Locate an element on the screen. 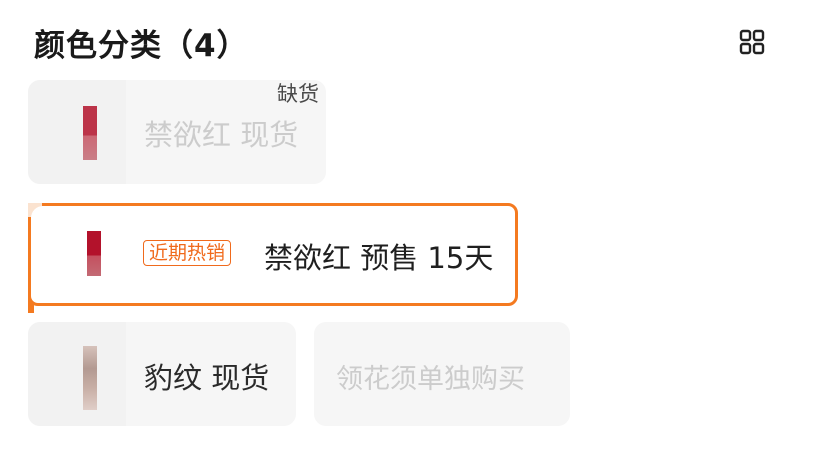  color-option-red-presale: 近期热销 禁欲红 预售 15天 is located at coordinates (273, 254).